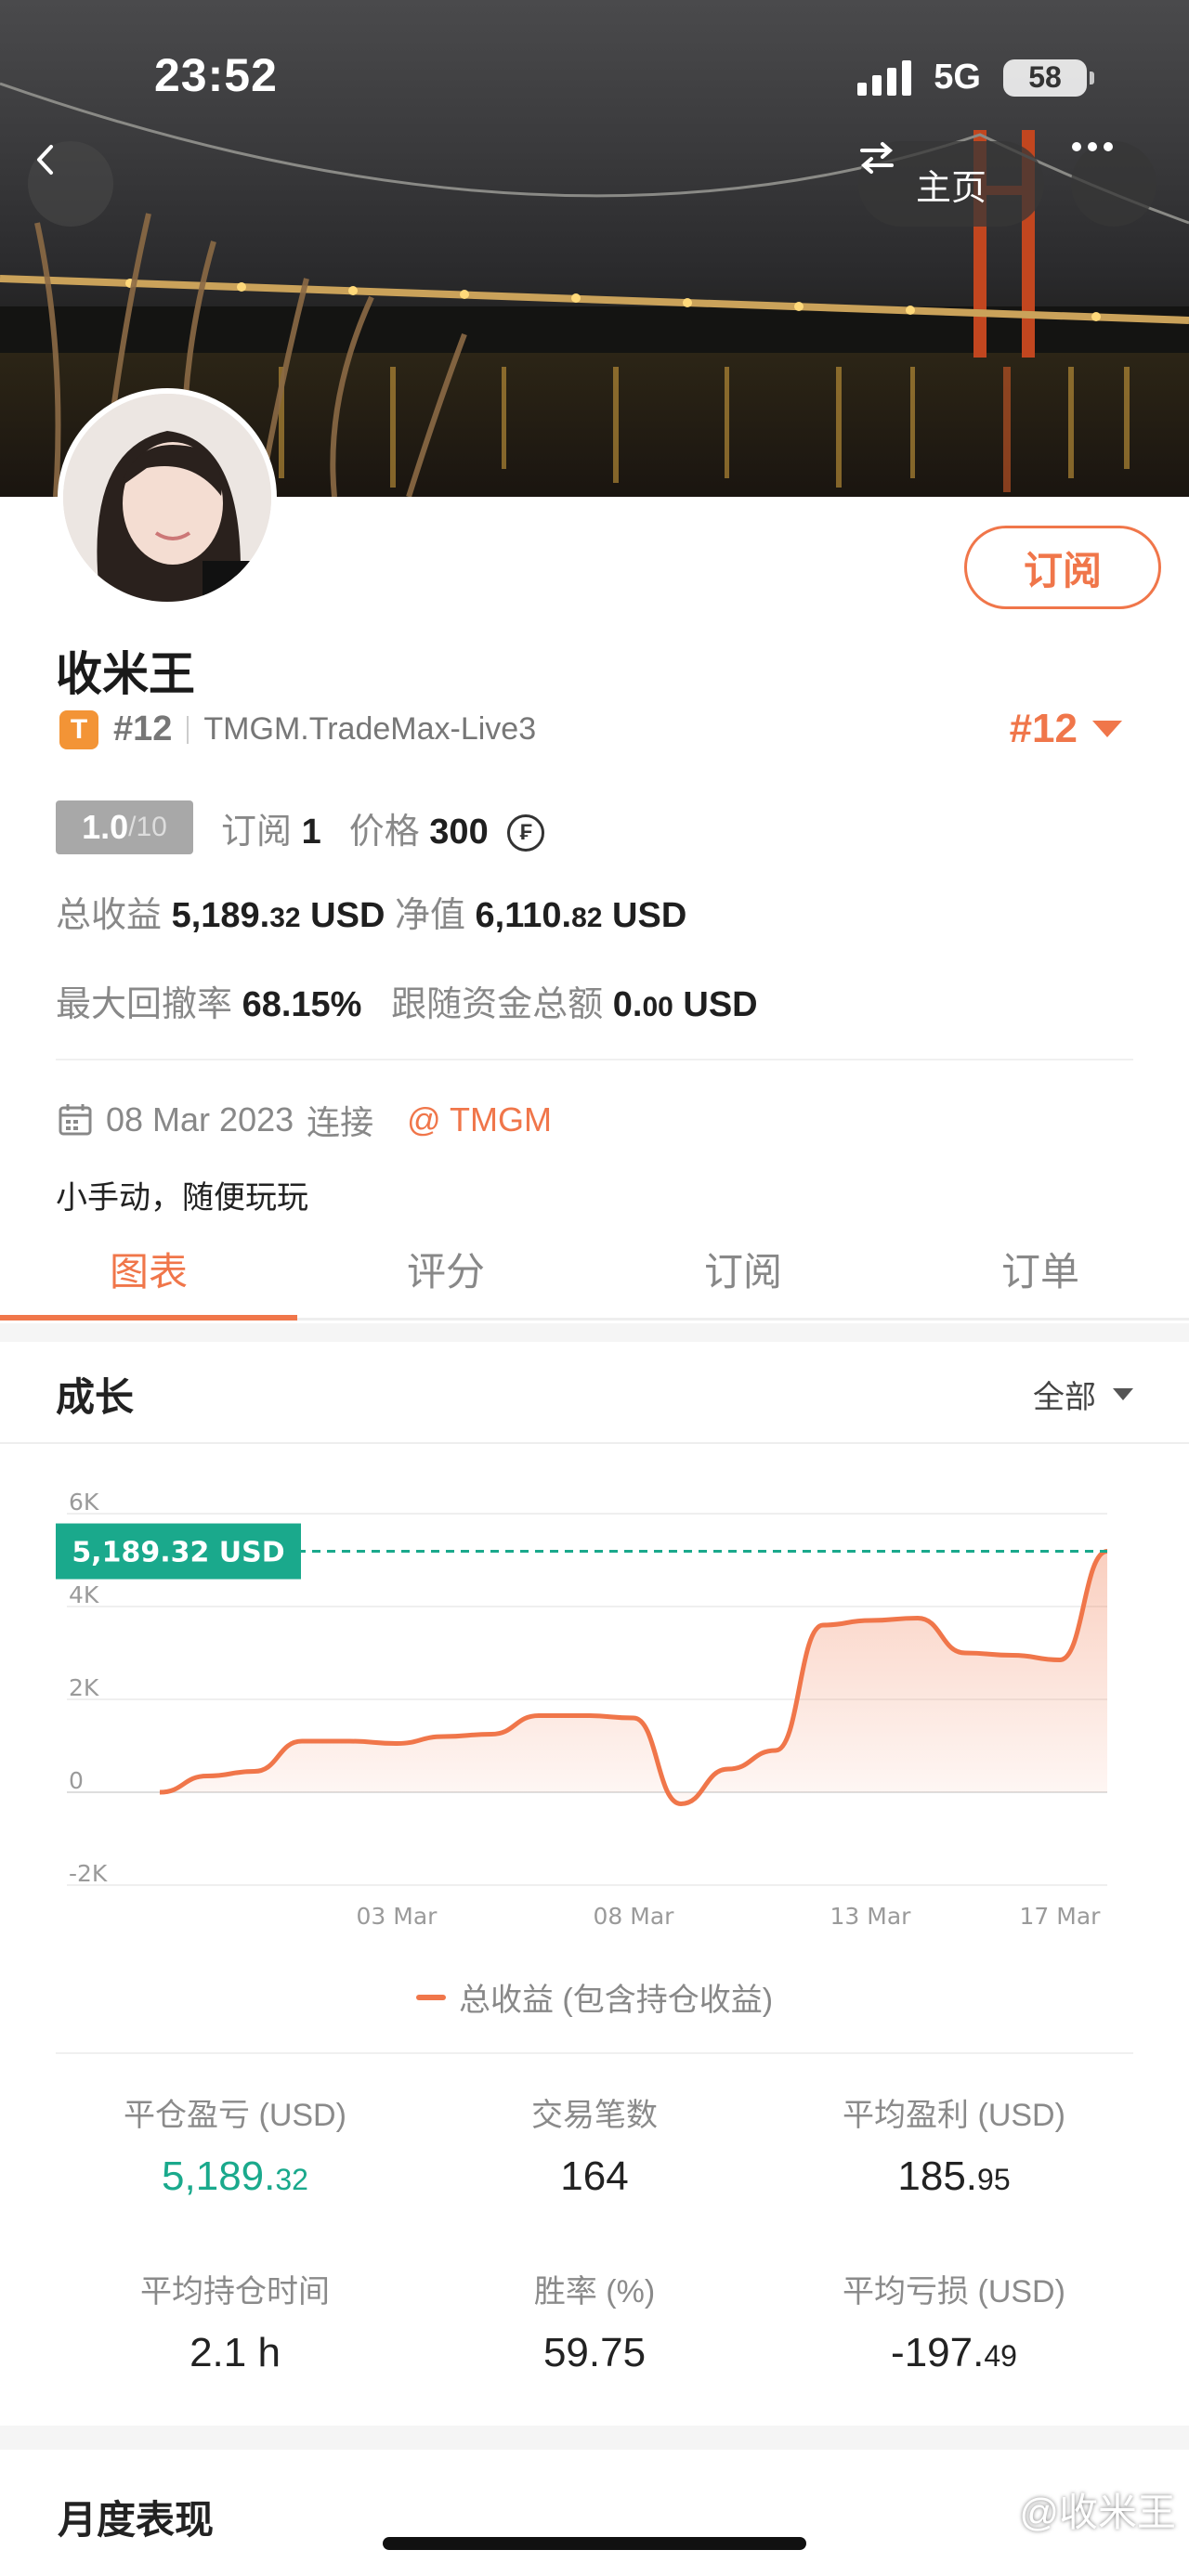 The image size is (1189, 2576). Describe the element at coordinates (95, 1397) in the screenshot. I see `growth-title: 成长` at that location.